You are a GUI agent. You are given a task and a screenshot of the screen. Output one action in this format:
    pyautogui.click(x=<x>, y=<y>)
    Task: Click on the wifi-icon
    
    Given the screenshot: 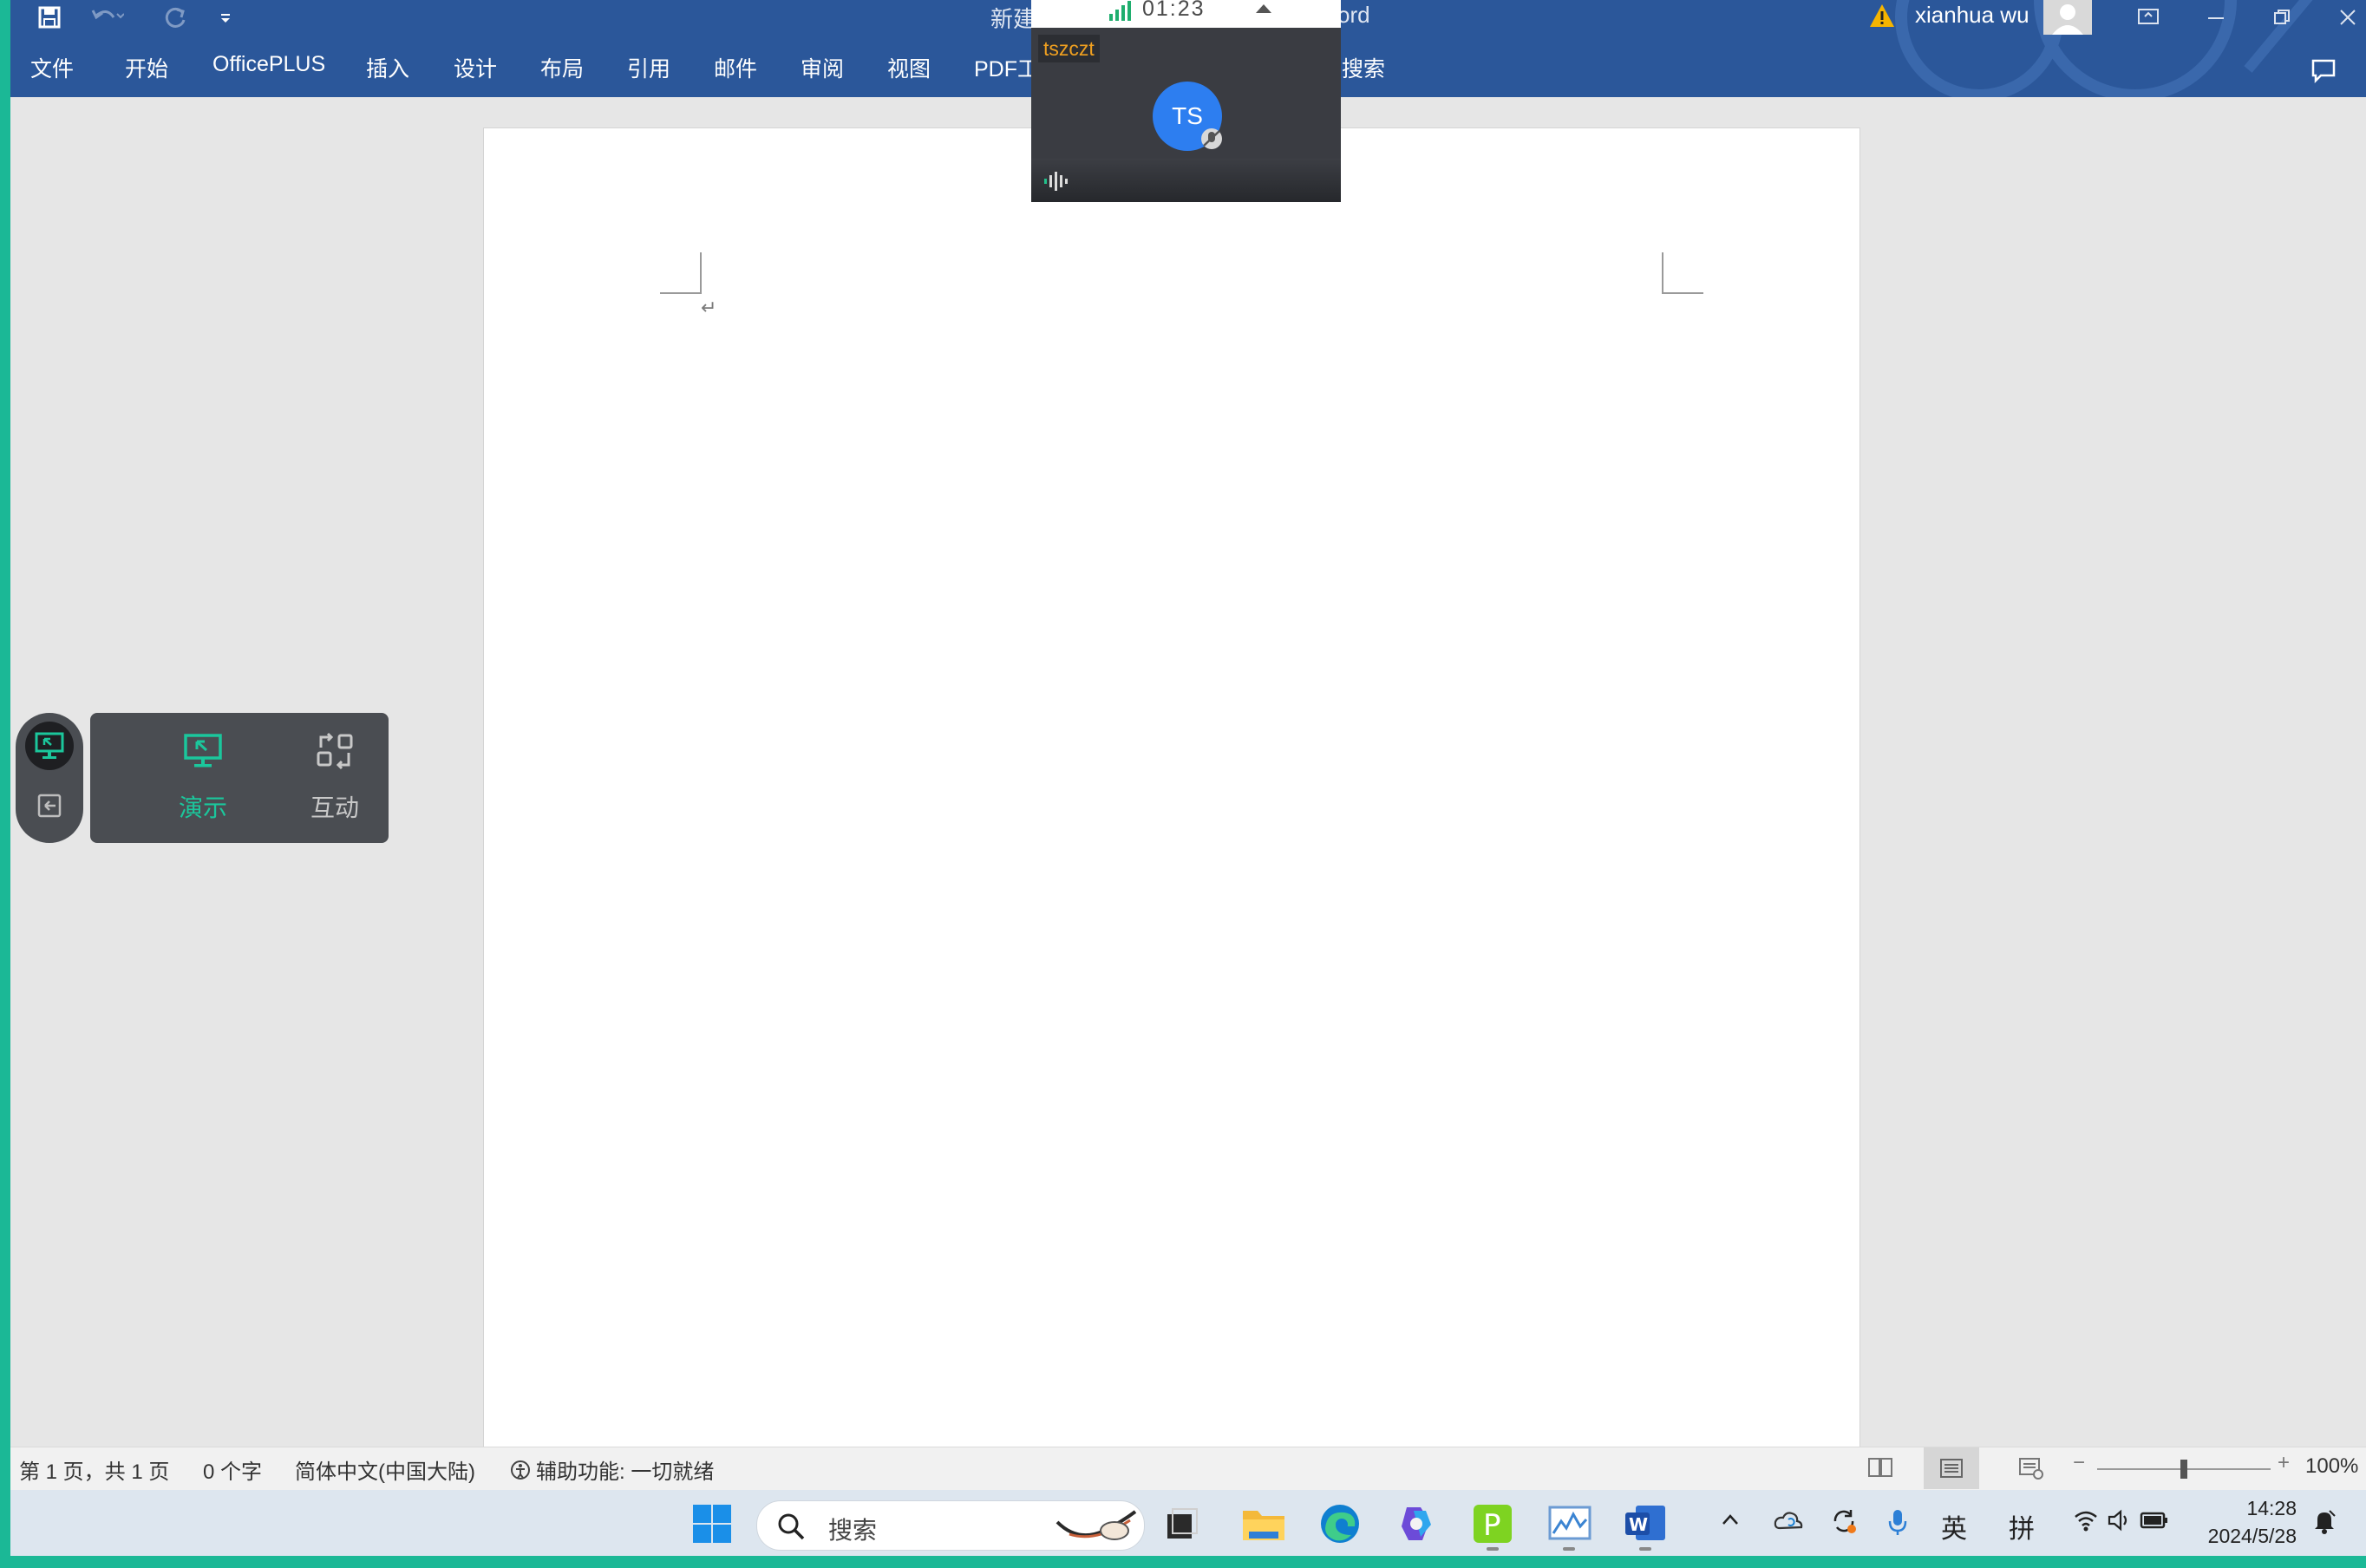 What is the action you would take?
    pyautogui.click(x=2086, y=1521)
    